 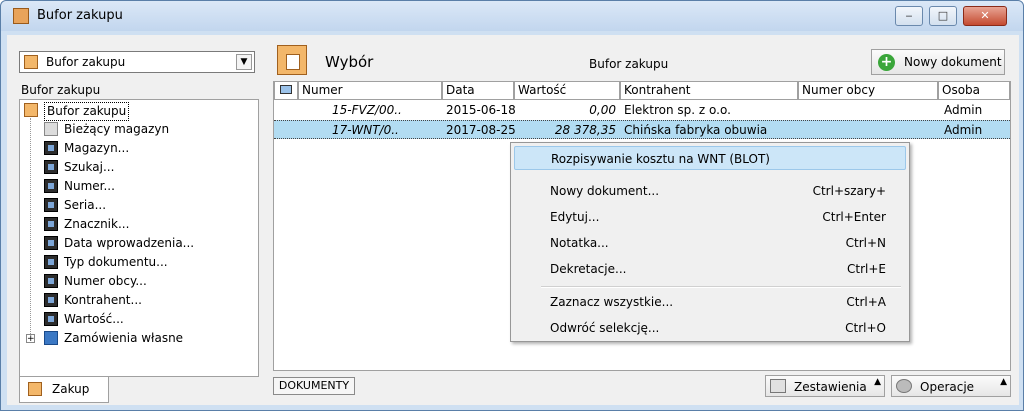 I want to click on tree-item-label: Zamówienia własne, so click(x=124, y=338).